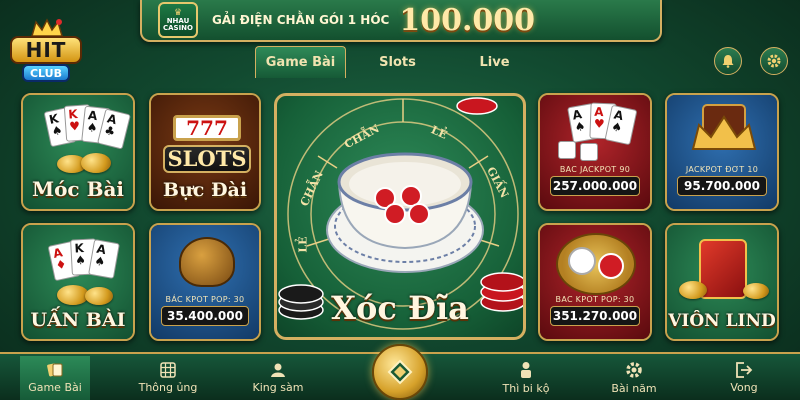  I want to click on game-tile-xoc-jackpot: BAC KPOT POP: 30 351.270.000, so click(595, 282).